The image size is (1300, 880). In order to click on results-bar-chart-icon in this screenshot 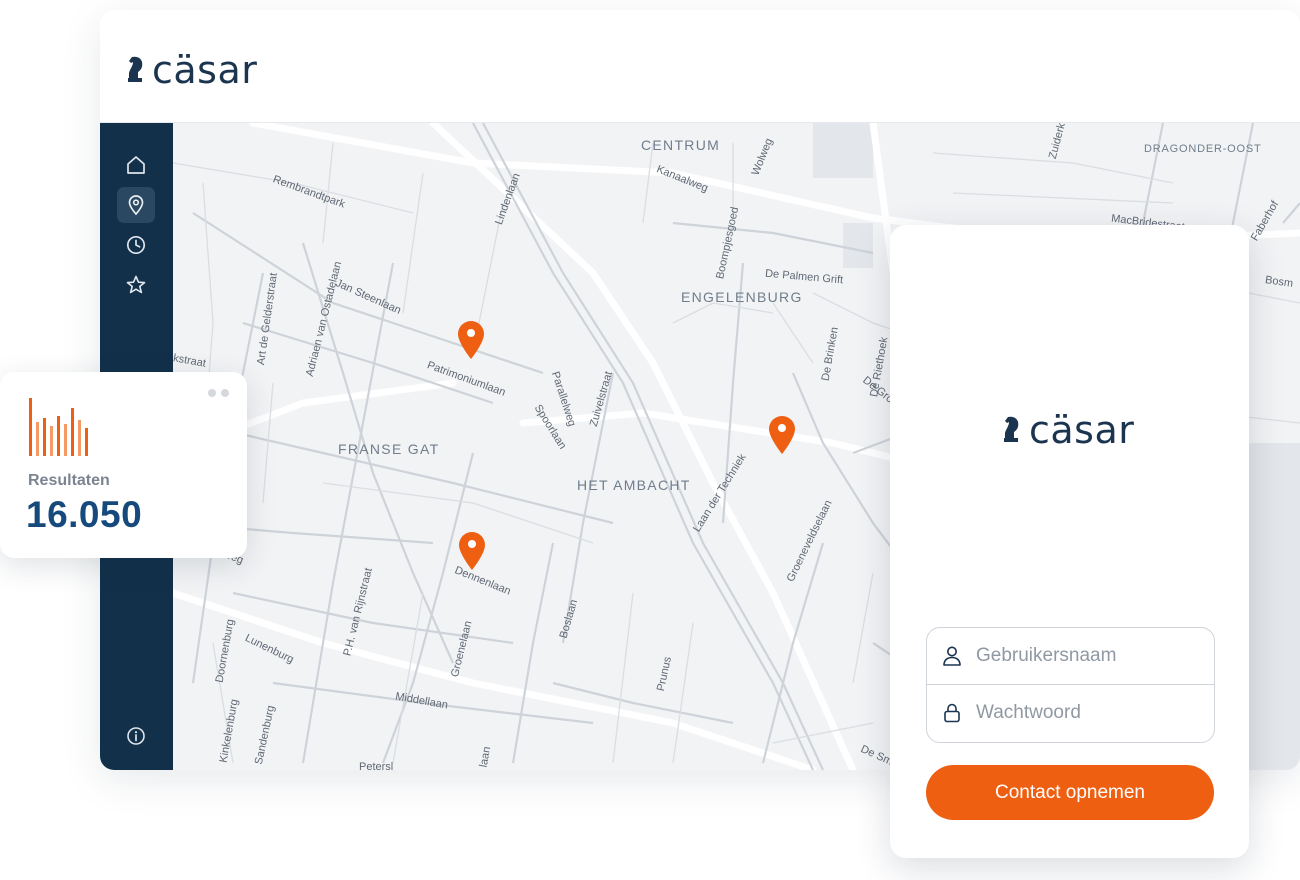, I will do `click(58, 427)`.